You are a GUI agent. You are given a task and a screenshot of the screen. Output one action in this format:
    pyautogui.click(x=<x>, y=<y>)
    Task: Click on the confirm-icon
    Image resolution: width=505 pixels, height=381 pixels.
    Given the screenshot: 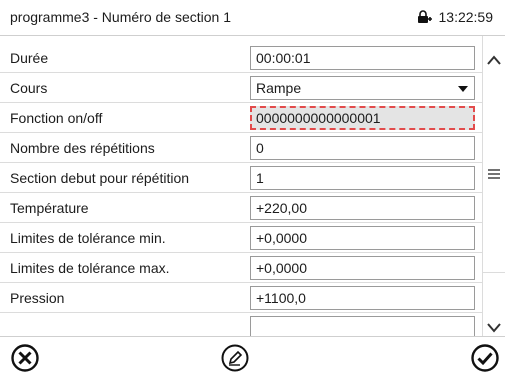 What is the action you would take?
    pyautogui.click(x=485, y=358)
    